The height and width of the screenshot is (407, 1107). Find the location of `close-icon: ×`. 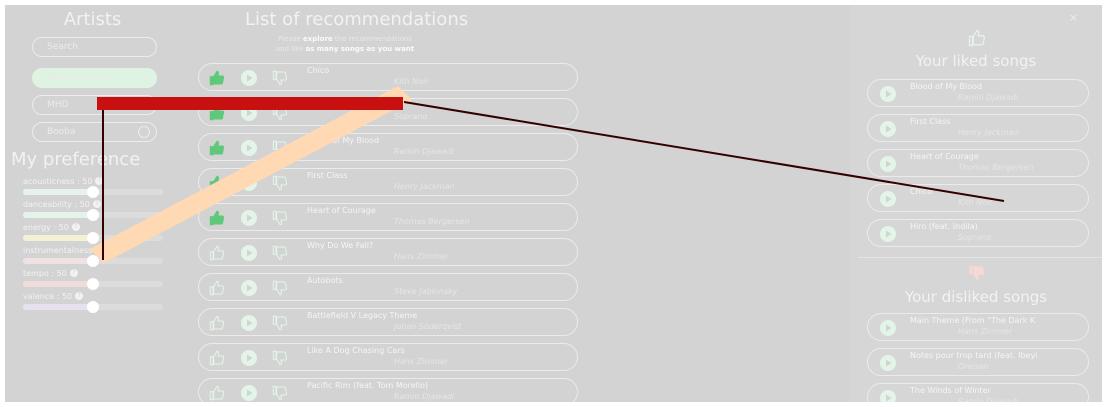

close-icon: × is located at coordinates (1073, 17).